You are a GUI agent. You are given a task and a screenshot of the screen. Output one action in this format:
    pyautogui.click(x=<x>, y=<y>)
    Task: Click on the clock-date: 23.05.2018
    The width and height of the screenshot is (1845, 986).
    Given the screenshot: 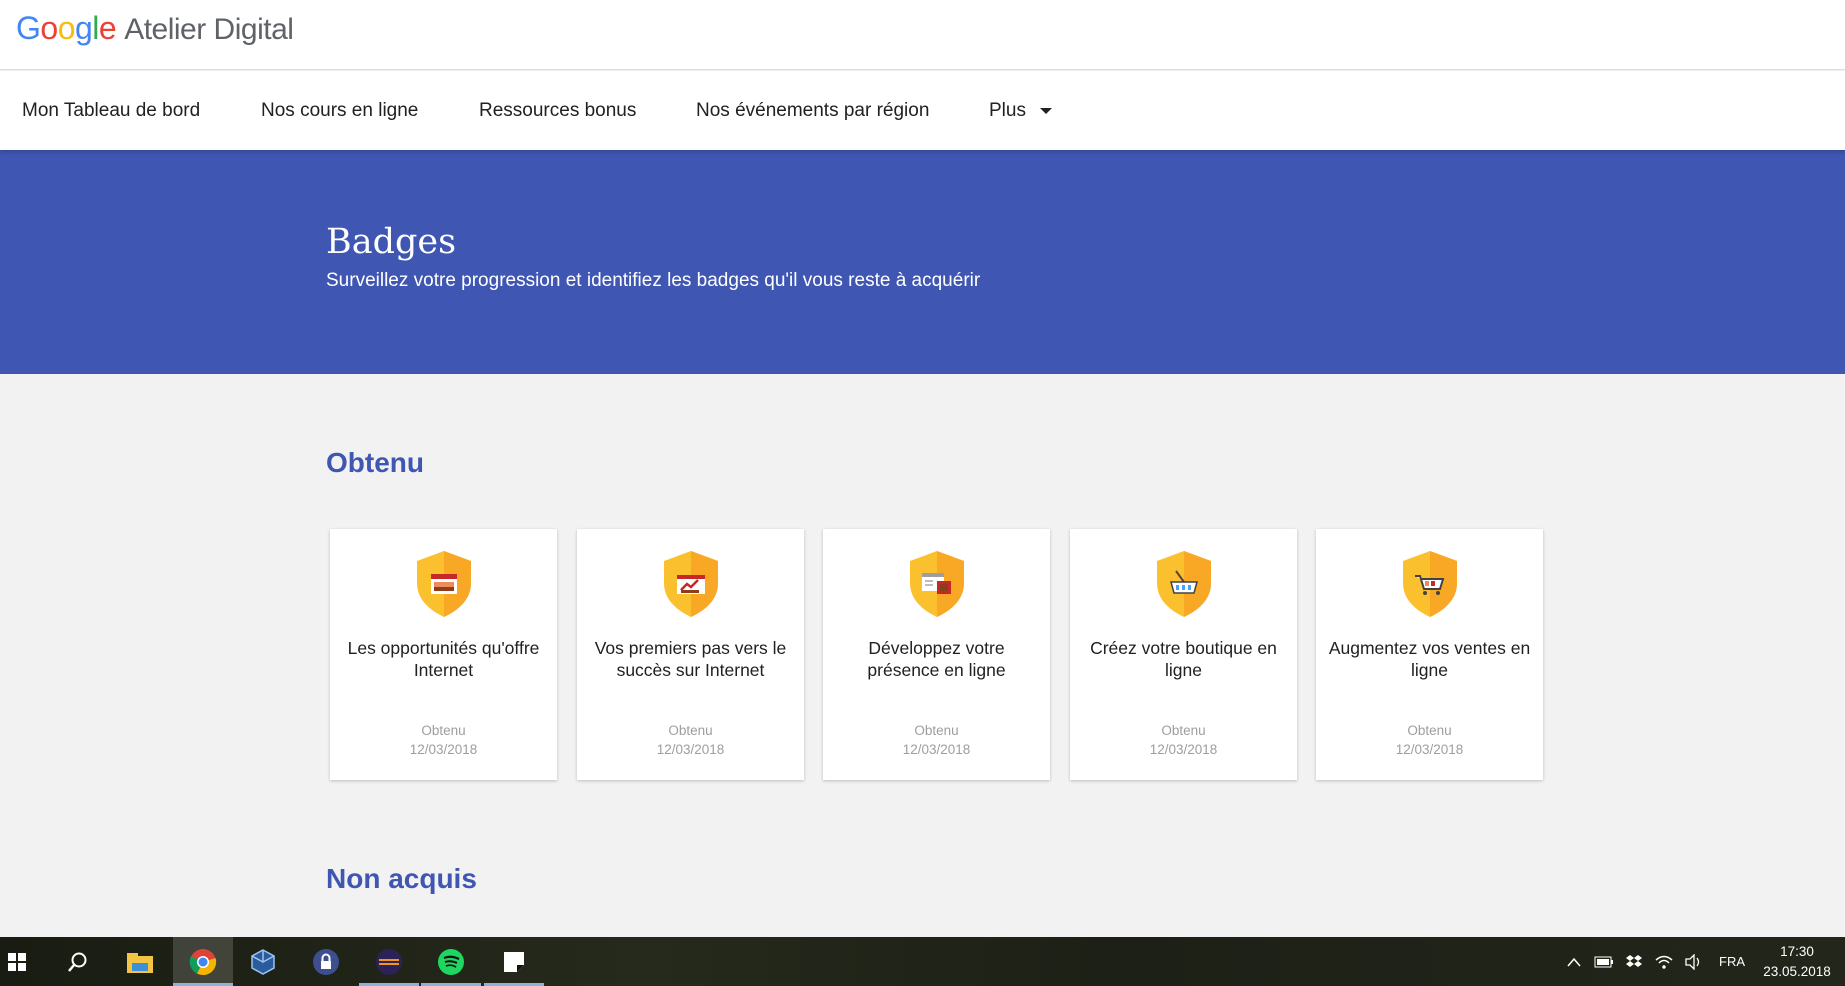 What is the action you would take?
    pyautogui.click(x=1797, y=971)
    